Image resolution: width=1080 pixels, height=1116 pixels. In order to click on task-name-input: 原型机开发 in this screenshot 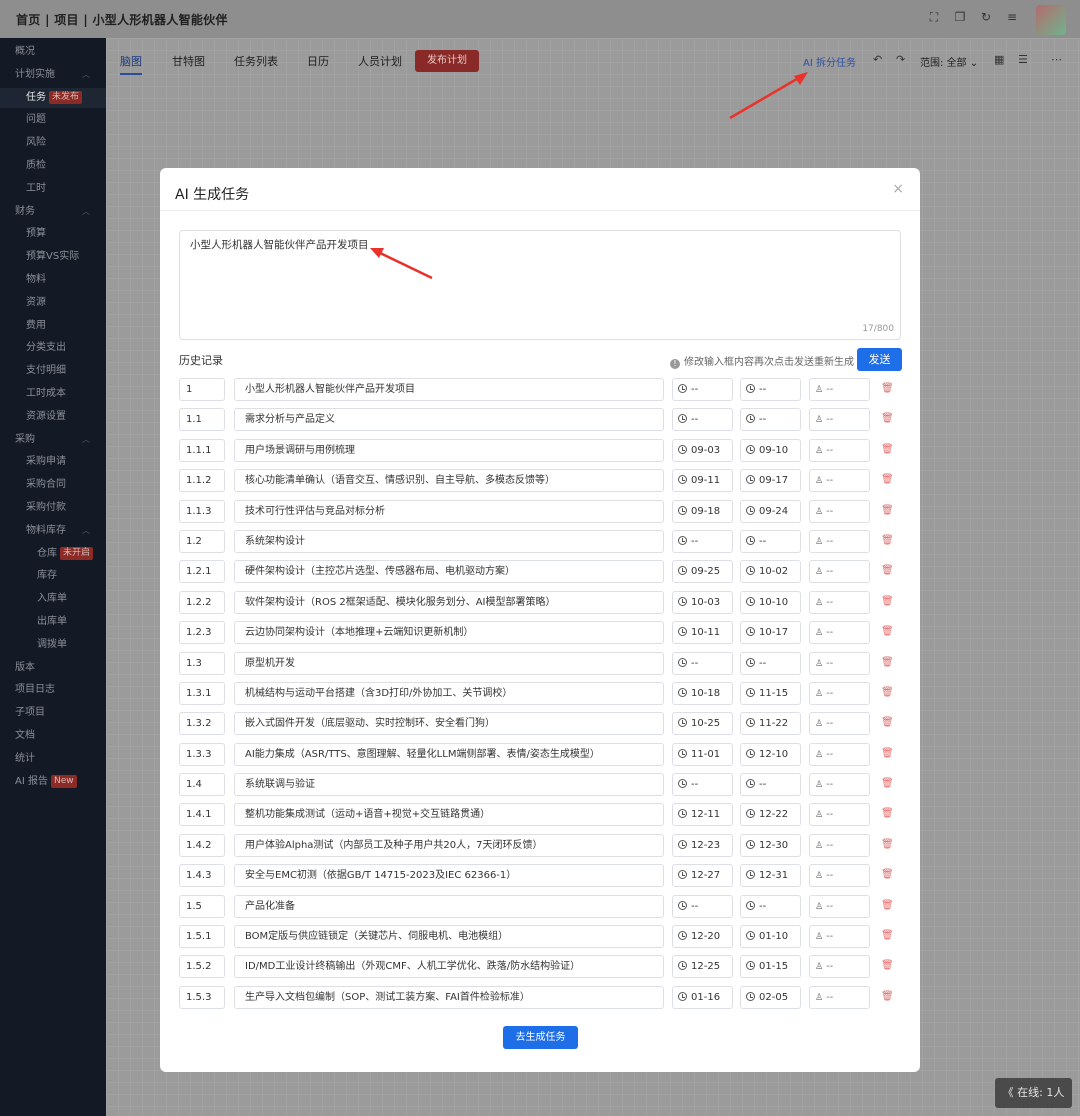, I will do `click(449, 663)`.